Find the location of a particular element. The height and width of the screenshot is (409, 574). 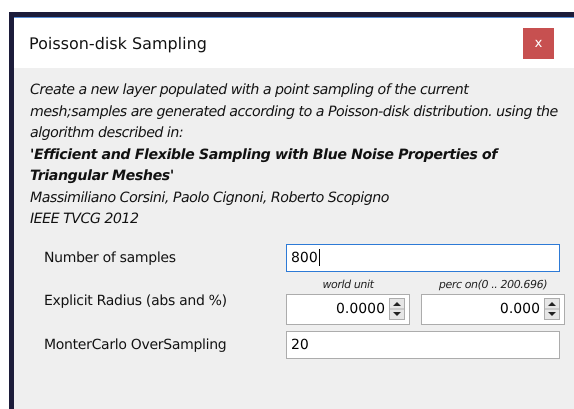

text-cursor is located at coordinates (319, 257).